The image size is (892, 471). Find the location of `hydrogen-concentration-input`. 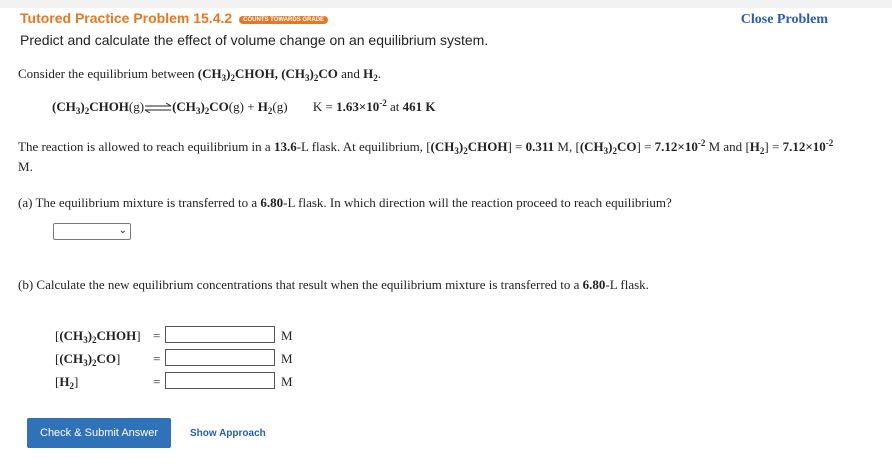

hydrogen-concentration-input is located at coordinates (220, 380).